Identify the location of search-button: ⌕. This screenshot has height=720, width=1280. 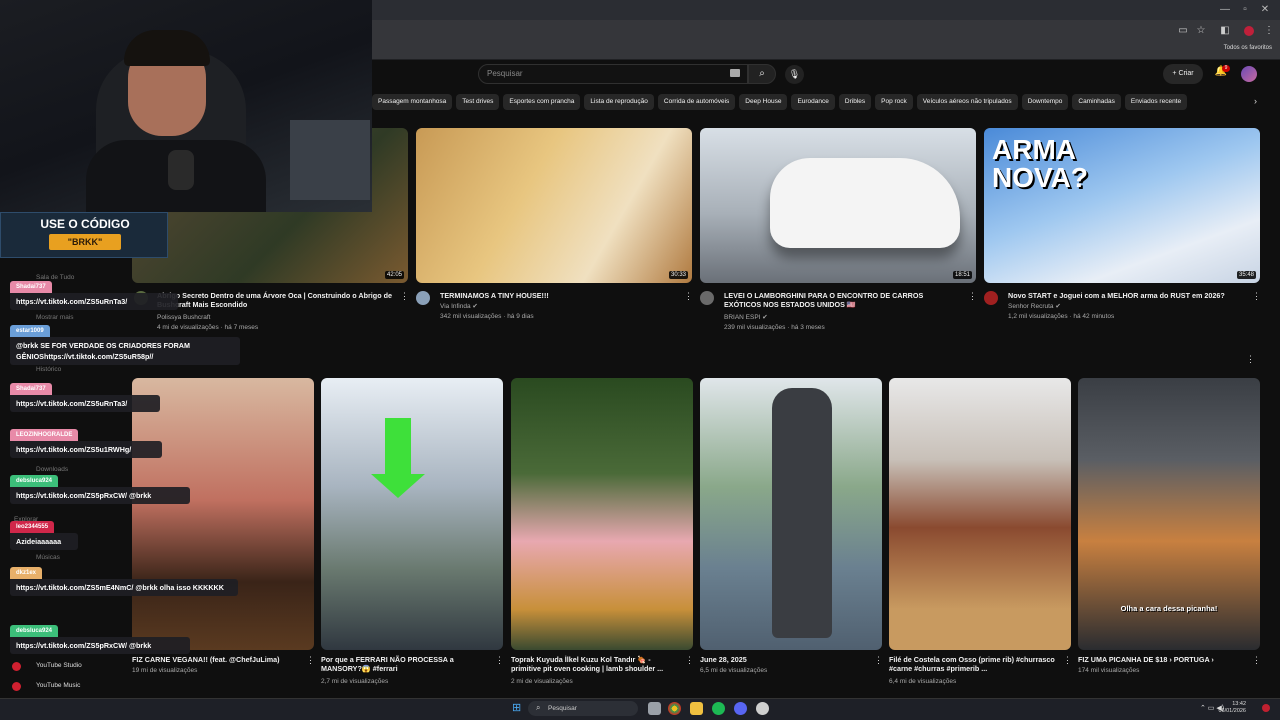
(762, 74).